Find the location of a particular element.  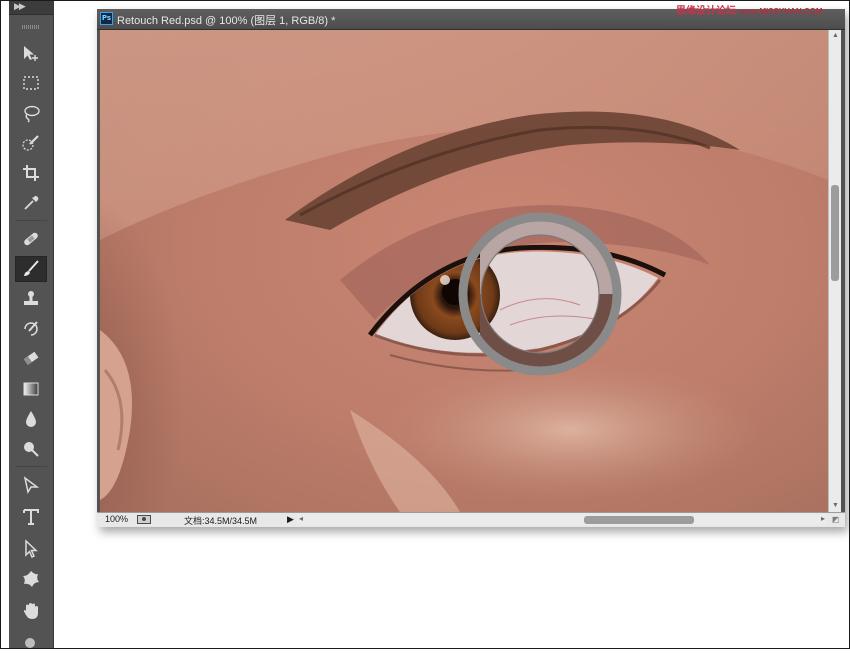

tools-panel-header: ▶▶ is located at coordinates (31, 7).